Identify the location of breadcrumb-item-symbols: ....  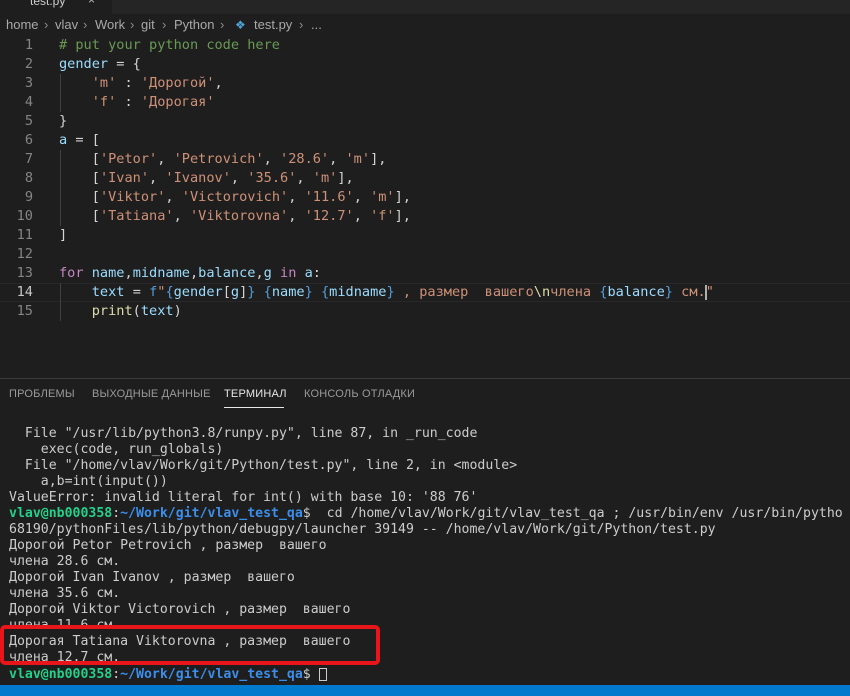
(316, 25).